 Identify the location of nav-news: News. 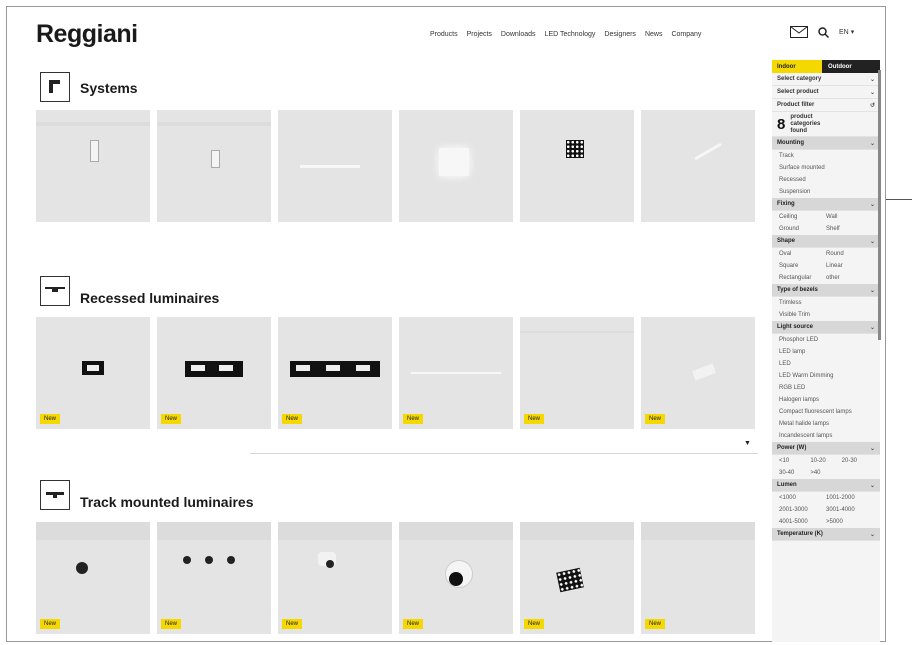
(654, 34).